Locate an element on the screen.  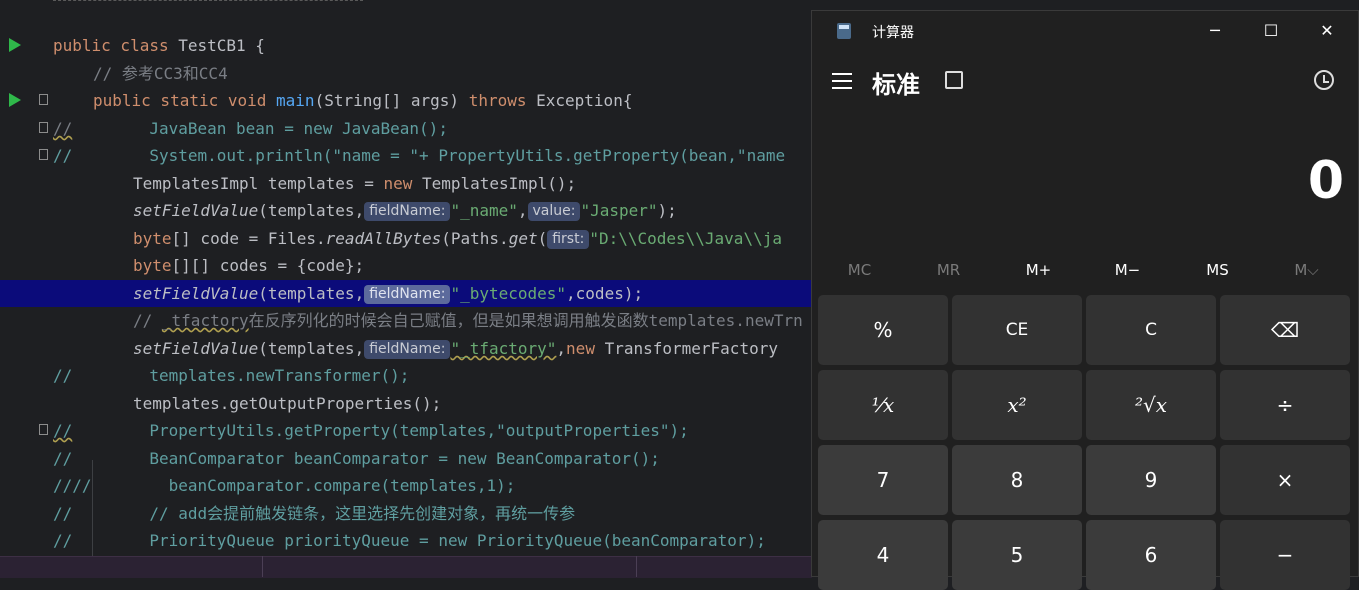
memory-clear-button: MC is located at coordinates (859, 270).